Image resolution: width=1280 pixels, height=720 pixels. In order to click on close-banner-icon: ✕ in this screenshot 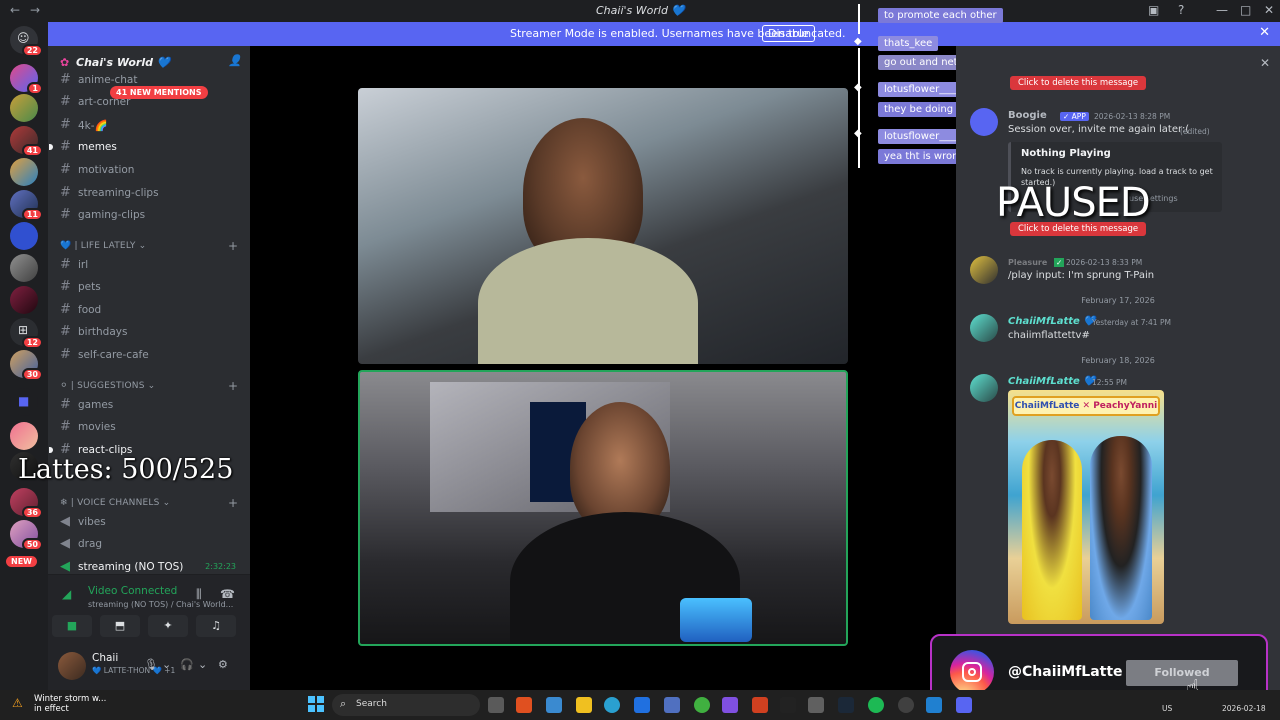, I will do `click(1264, 32)`.